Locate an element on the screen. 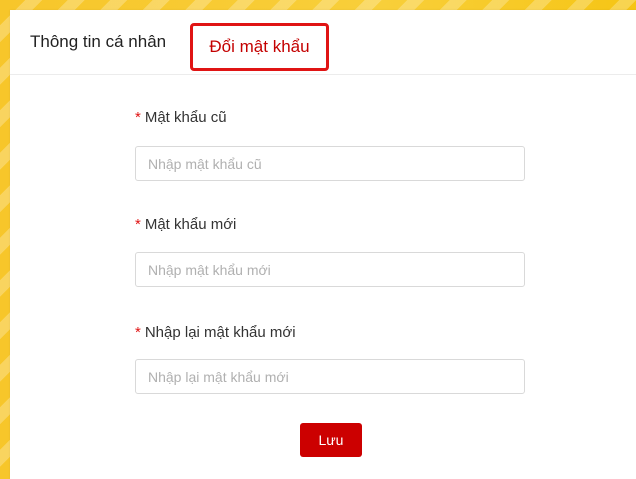 The width and height of the screenshot is (636, 479). old-password-input is located at coordinates (330, 163).